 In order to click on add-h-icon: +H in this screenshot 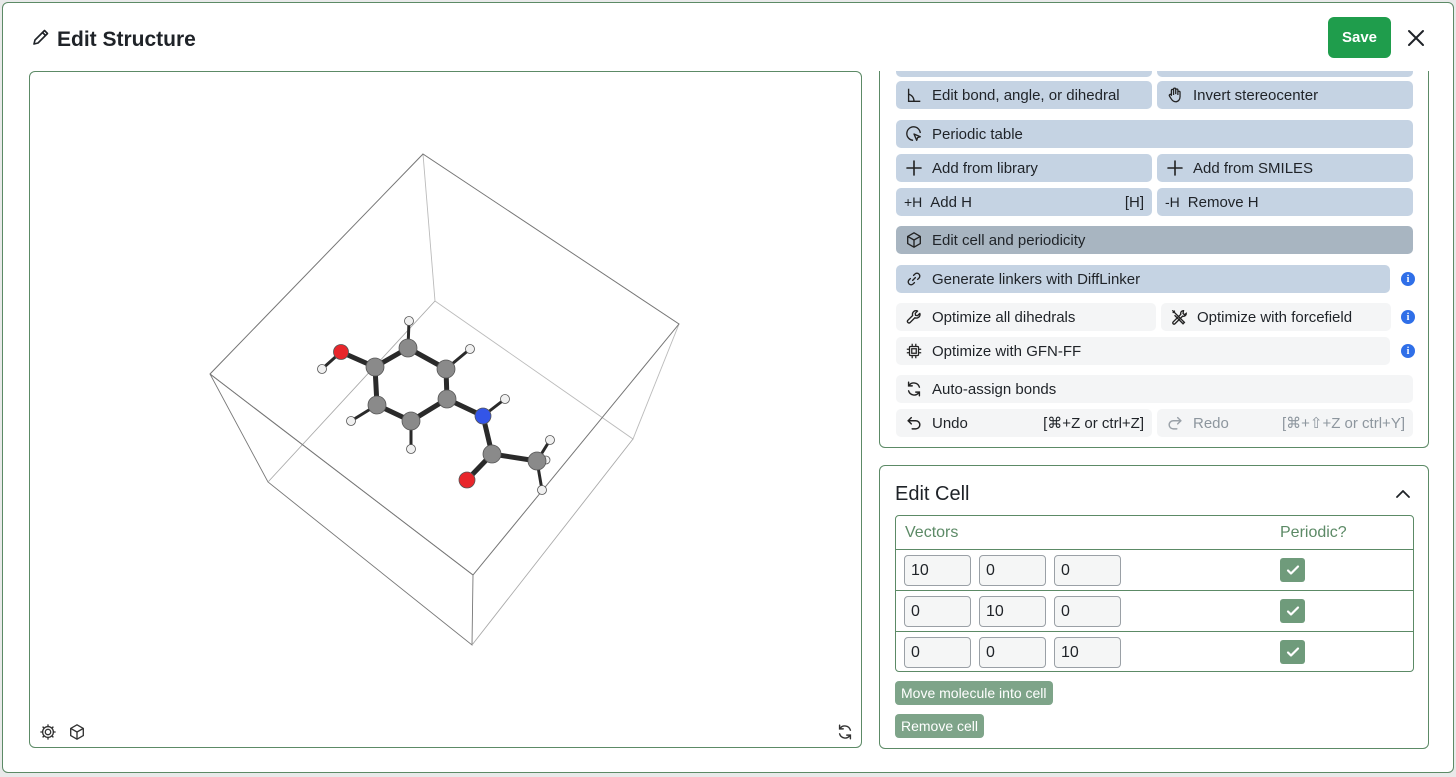, I will do `click(913, 202)`.